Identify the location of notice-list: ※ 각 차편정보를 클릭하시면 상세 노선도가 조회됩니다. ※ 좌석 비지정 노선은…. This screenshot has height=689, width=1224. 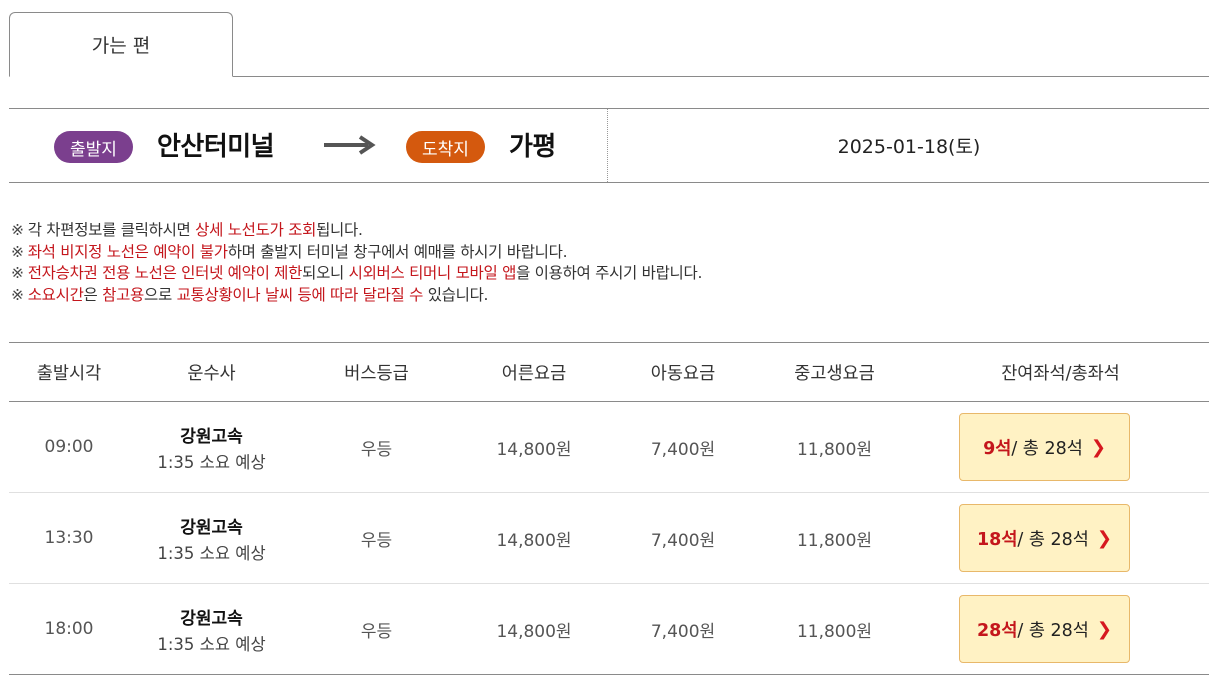
(606, 263).